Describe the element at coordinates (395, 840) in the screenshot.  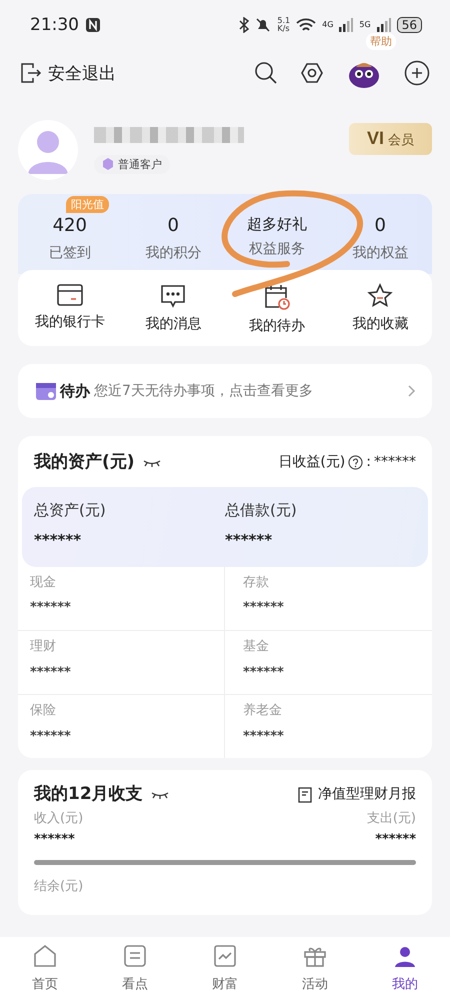
I see `expense-value: ******` at that location.